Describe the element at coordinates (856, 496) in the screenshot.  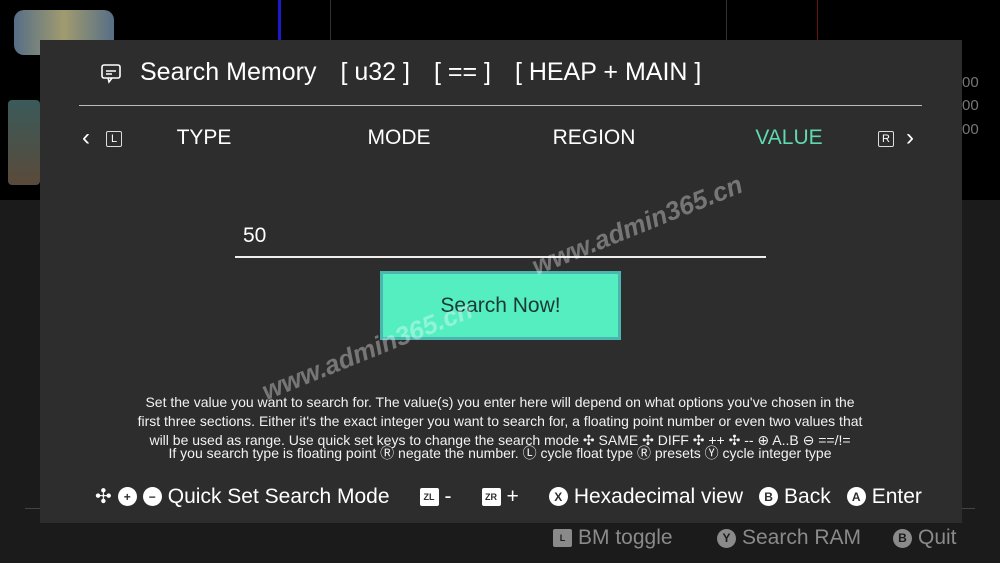
I see `a-button-icon: A` at that location.